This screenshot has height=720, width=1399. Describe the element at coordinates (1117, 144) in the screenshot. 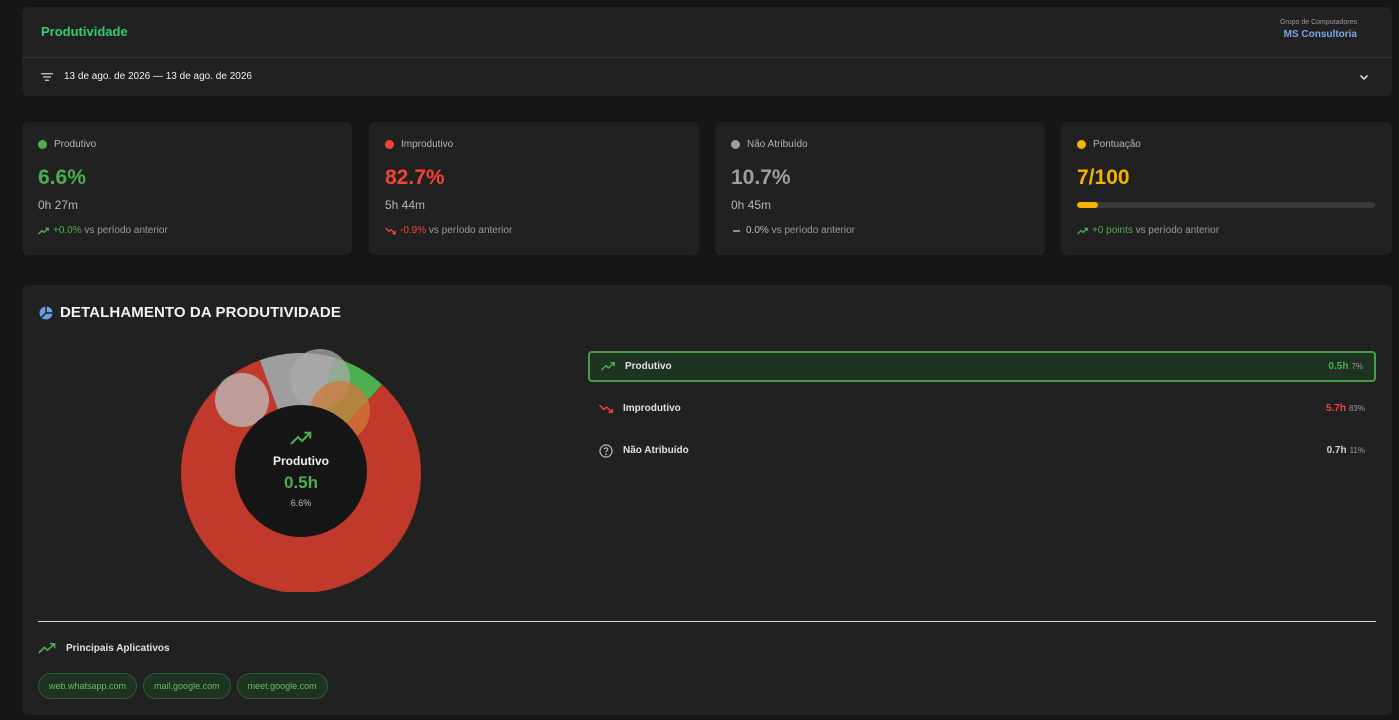

I see `stat-label: Pontuação` at that location.